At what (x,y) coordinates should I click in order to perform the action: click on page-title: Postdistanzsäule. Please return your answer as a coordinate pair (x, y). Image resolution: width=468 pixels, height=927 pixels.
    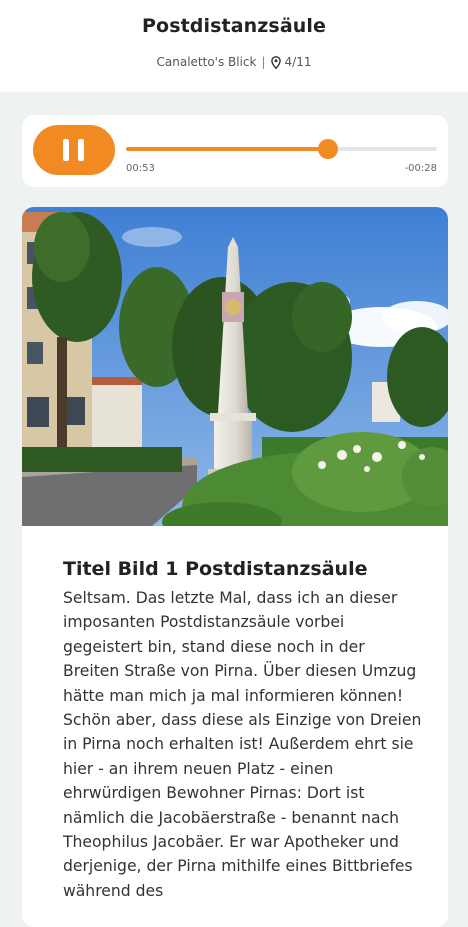
    Looking at the image, I should click on (234, 26).